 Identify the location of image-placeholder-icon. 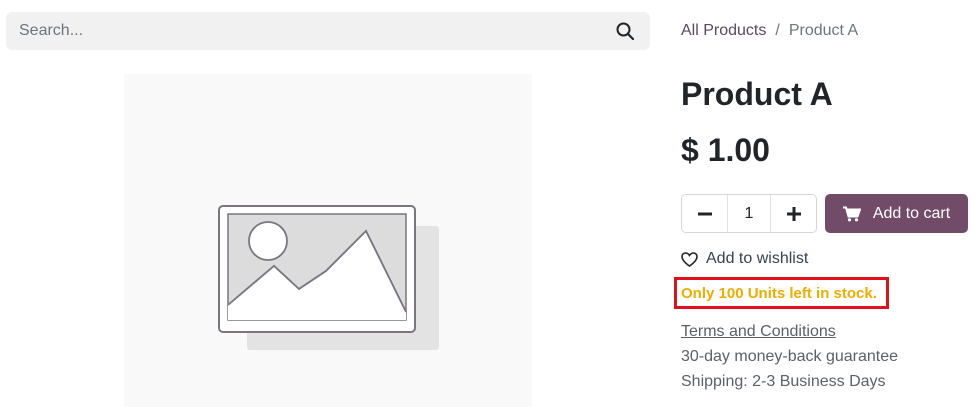
(328, 277).